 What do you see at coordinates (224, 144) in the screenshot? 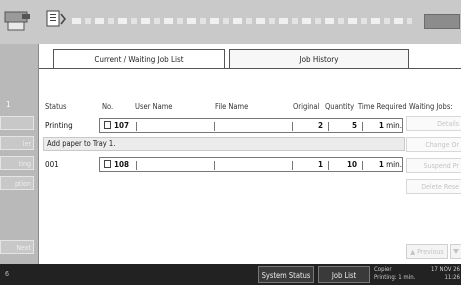
I see `job-message: Add paper to Tray 1.` at bounding box center [224, 144].